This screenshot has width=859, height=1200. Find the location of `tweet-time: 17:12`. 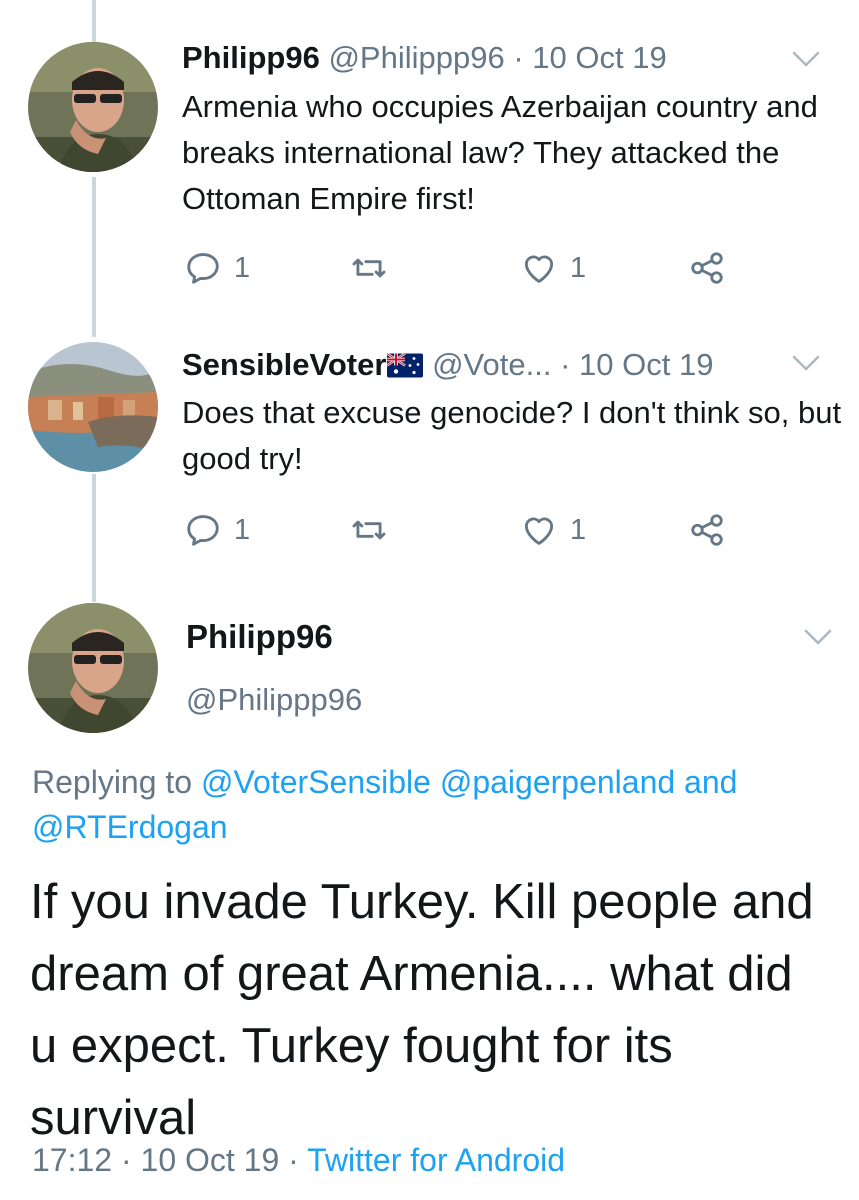

tweet-time: 17:12 is located at coordinates (72, 1160).